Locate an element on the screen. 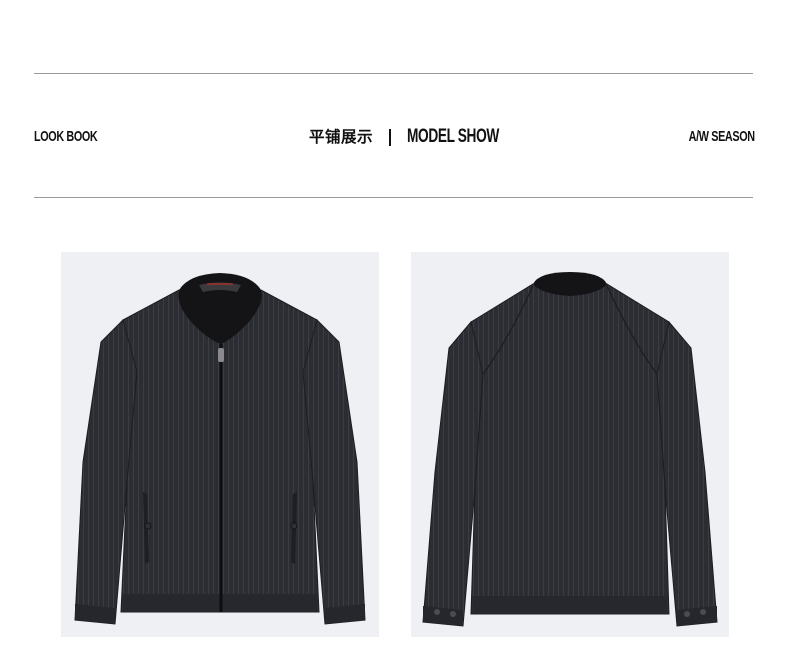  section-header: LOOK BOOK 平铺展示 MODEL SHOW A/W SEASON is located at coordinates (395, 137).